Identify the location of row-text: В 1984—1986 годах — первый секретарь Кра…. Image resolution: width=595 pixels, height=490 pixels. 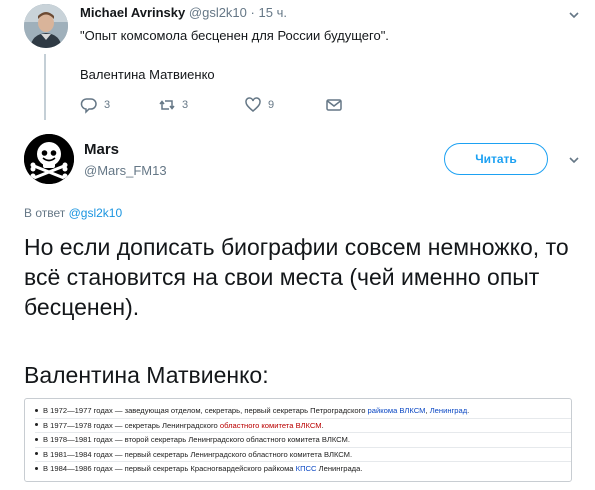
(169, 469).